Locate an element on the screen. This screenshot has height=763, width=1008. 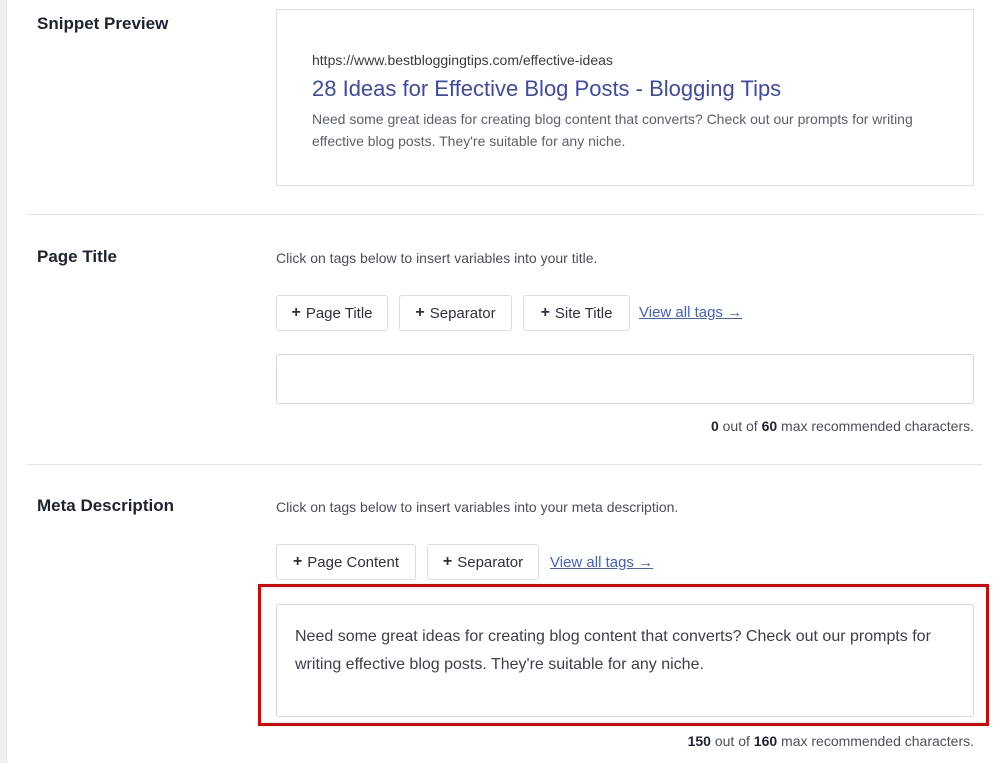
tag-label: Site Title is located at coordinates (583, 313).